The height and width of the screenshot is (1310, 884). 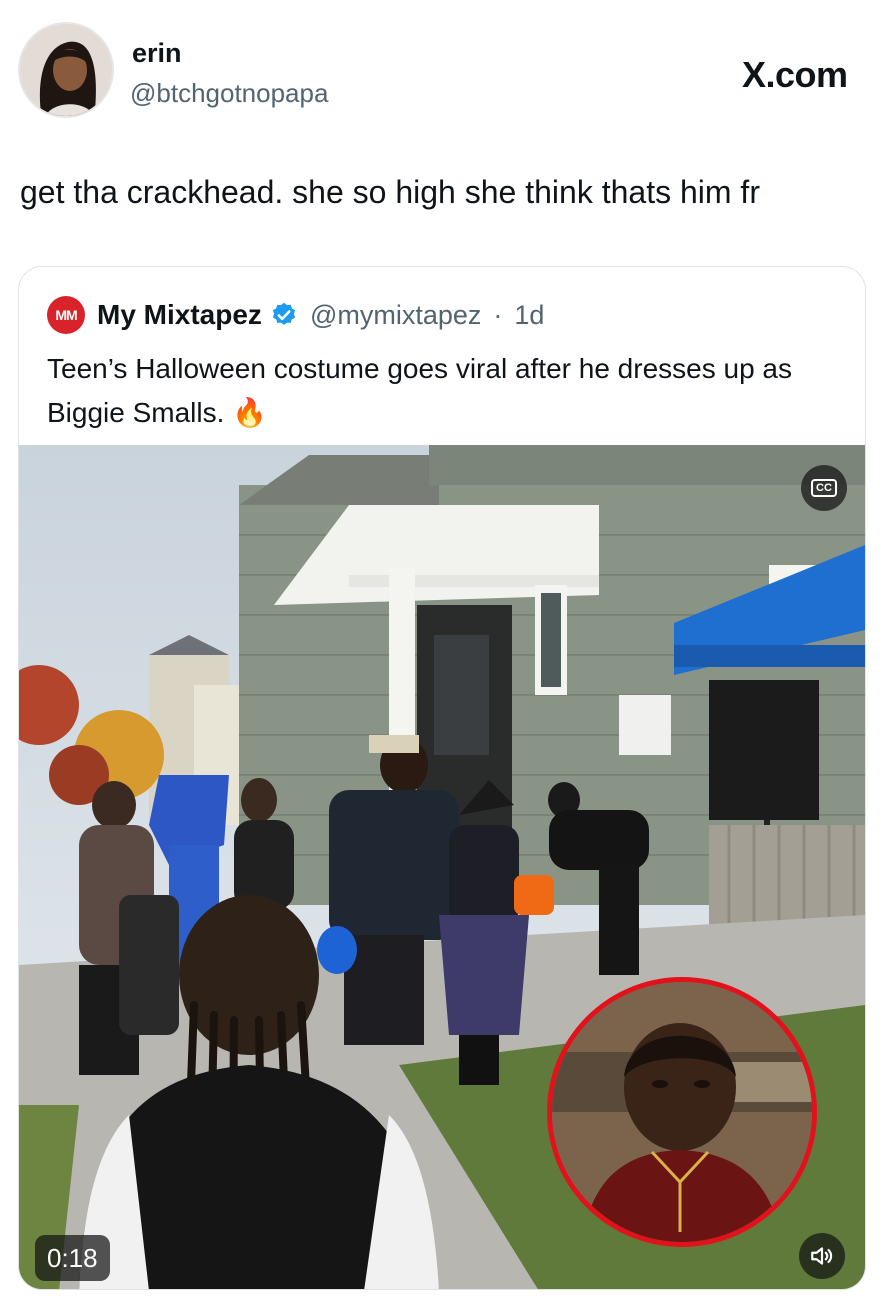 I want to click on speaker-icon, so click(x=822, y=1256).